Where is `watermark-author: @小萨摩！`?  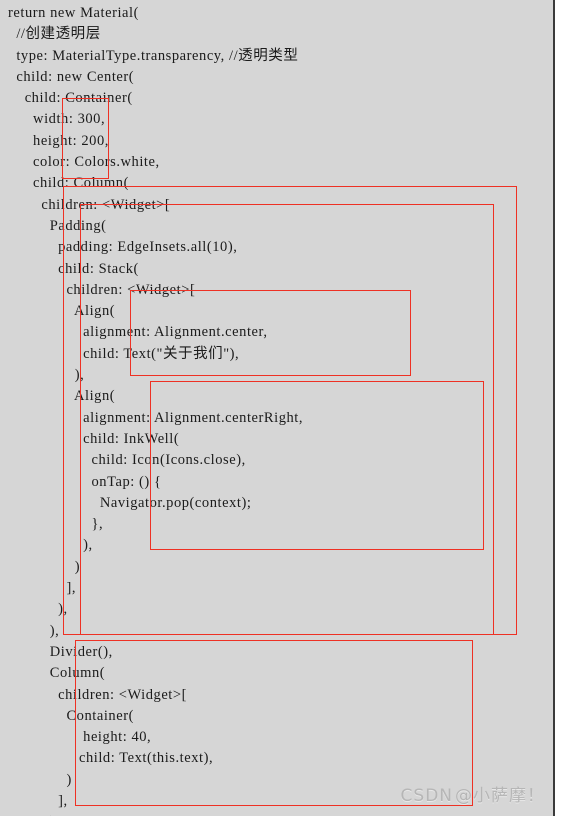
watermark-author: @小萨摩！ is located at coordinates (500, 796).